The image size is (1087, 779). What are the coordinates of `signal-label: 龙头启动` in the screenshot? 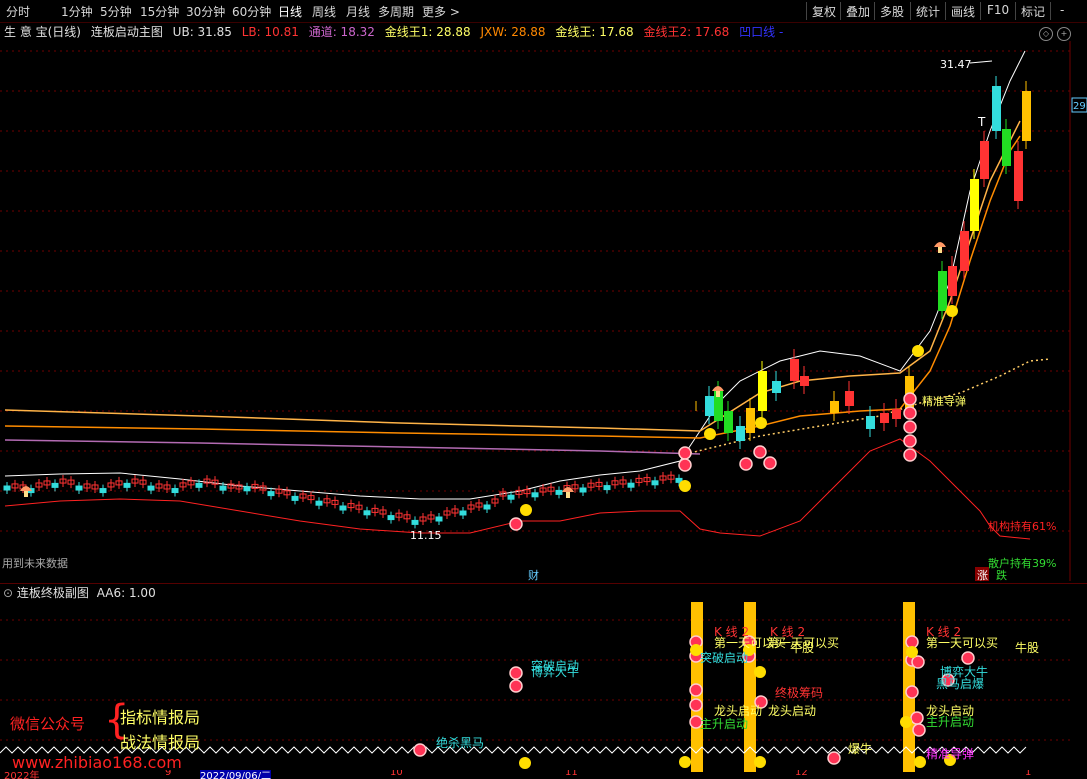 It's located at (792, 711).